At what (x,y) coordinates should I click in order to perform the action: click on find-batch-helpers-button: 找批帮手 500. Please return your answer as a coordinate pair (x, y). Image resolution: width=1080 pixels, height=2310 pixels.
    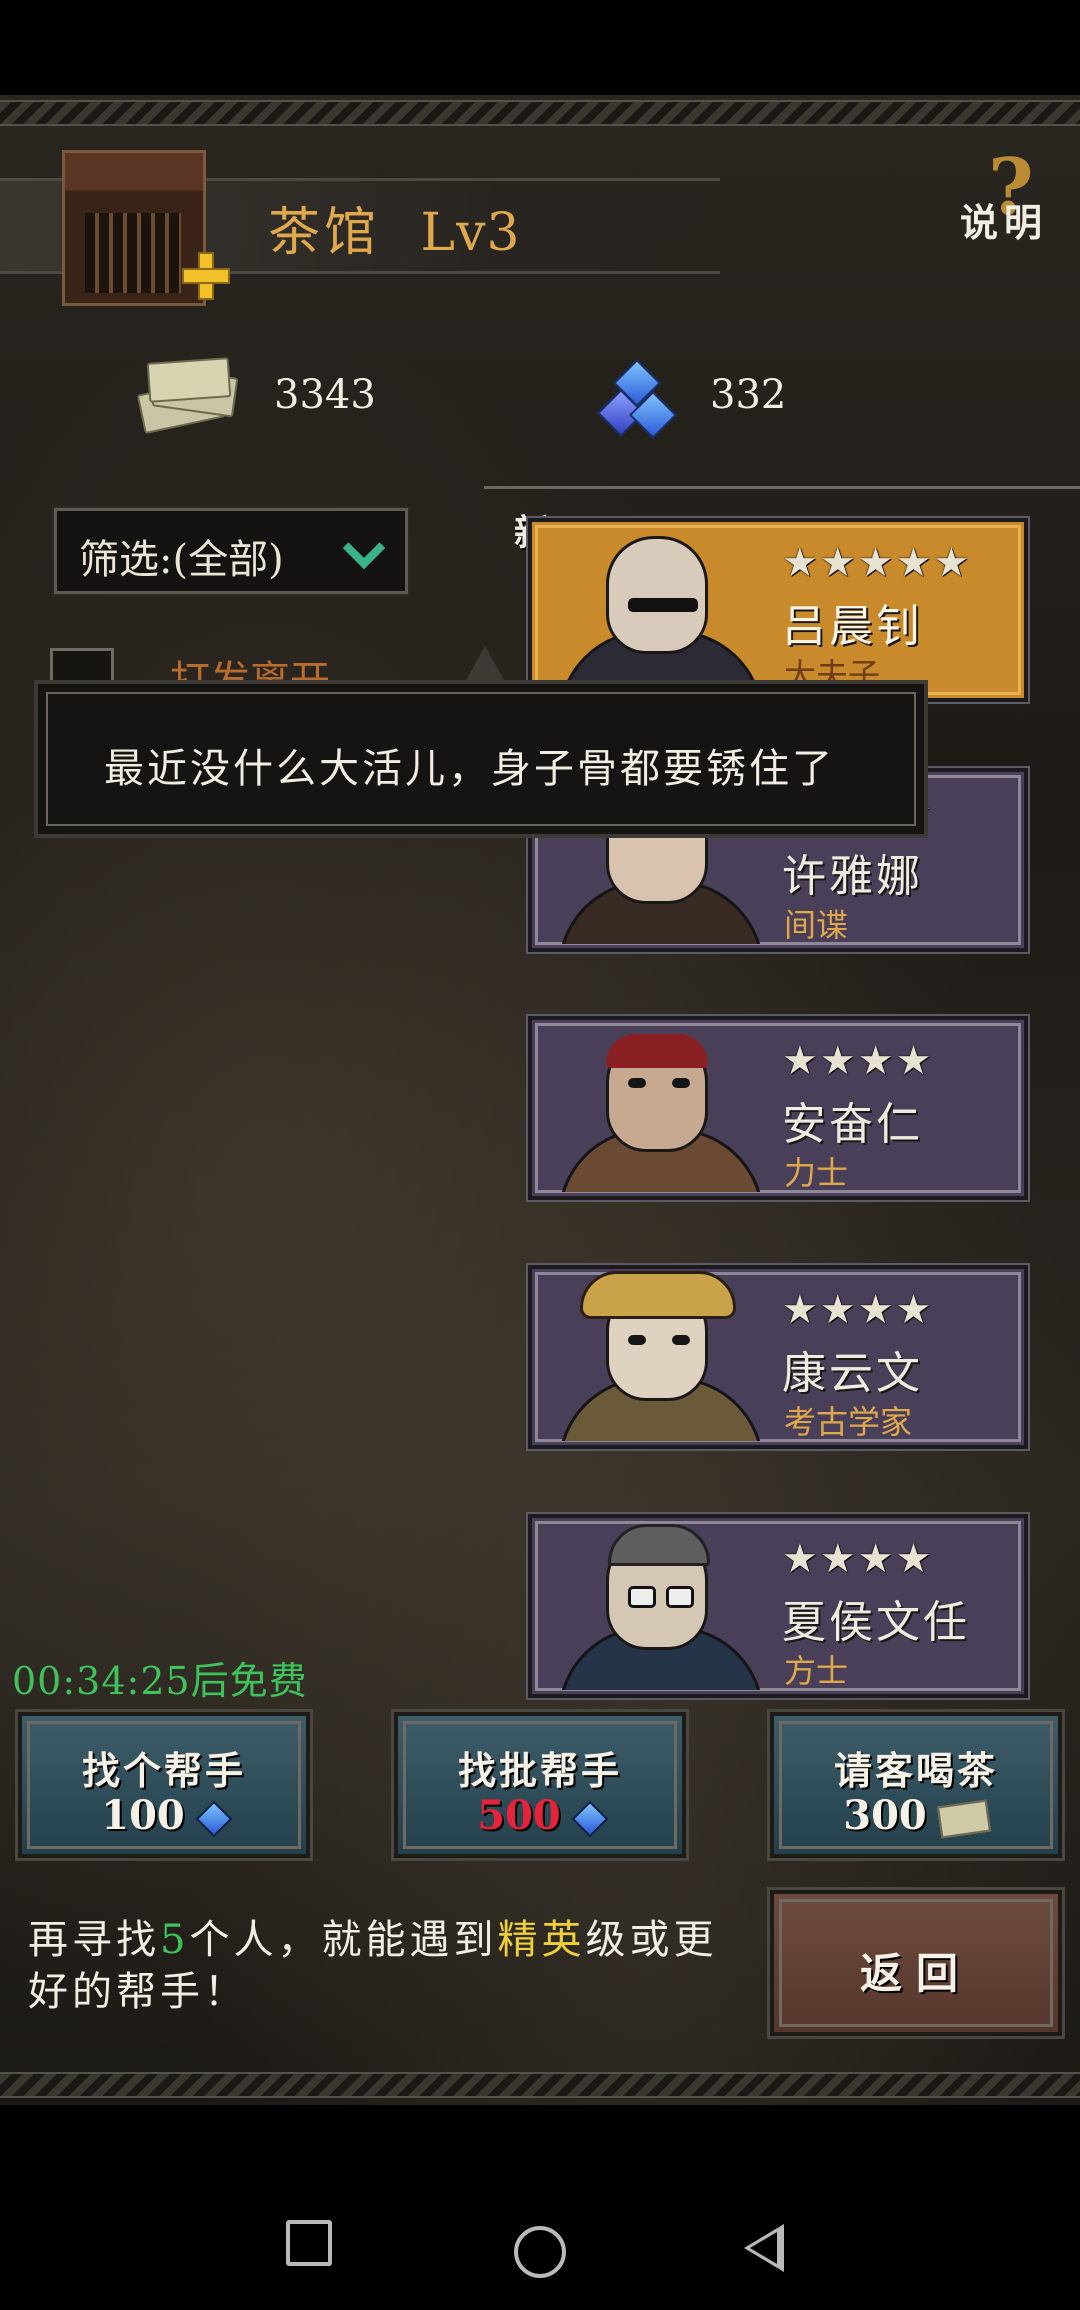
    Looking at the image, I should click on (540, 1785).